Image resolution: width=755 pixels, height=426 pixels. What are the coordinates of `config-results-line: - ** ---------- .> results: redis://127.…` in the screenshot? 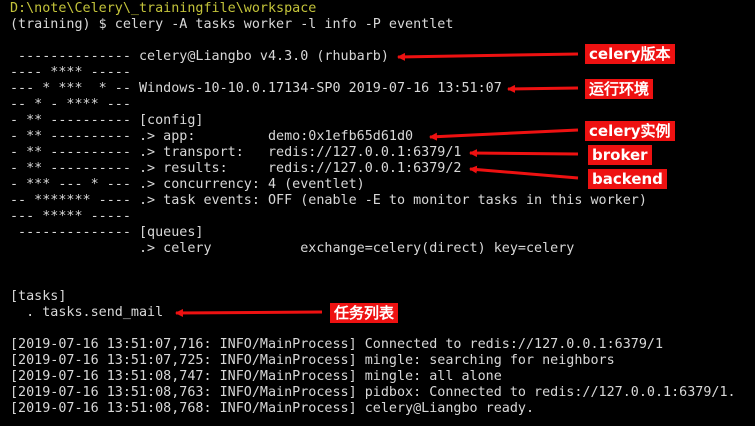 It's located at (236, 168).